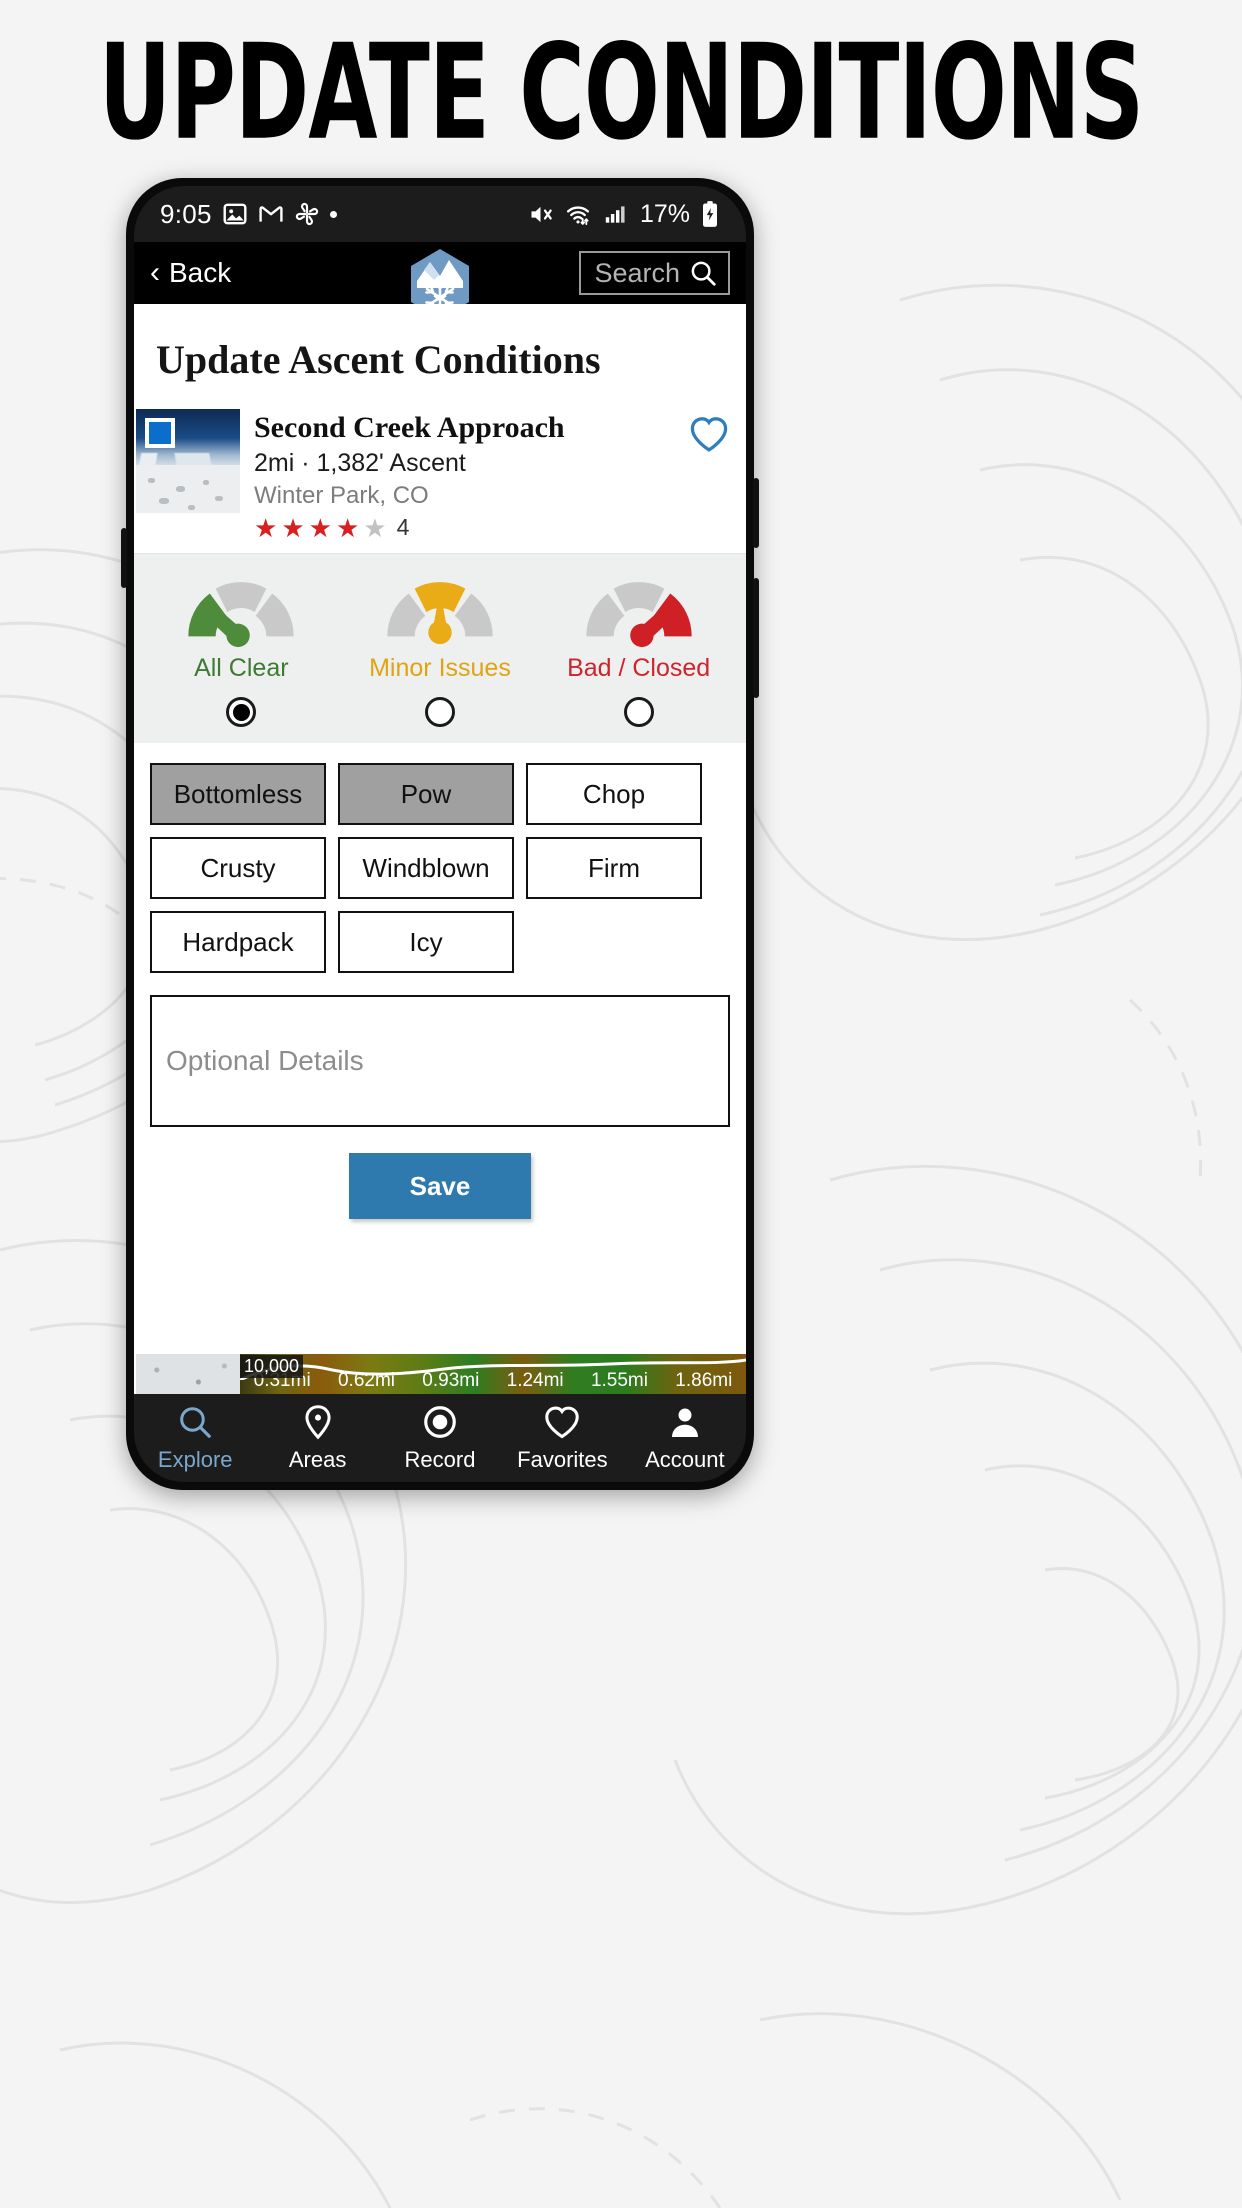 Image resolution: width=1242 pixels, height=2208 pixels. What do you see at coordinates (440, 1061) in the screenshot?
I see `optional-details-input: Optional Details` at bounding box center [440, 1061].